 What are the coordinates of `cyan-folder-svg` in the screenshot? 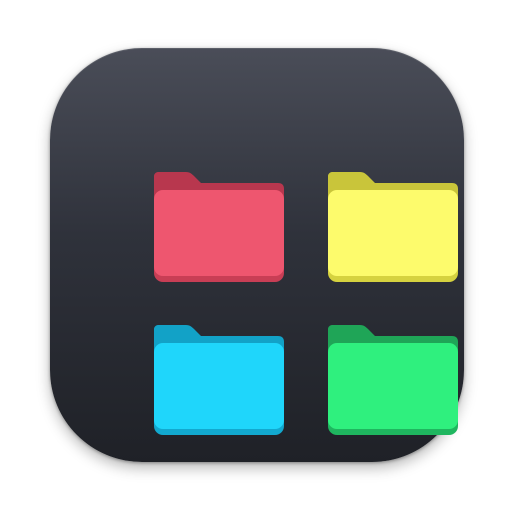 It's located at (219, 380).